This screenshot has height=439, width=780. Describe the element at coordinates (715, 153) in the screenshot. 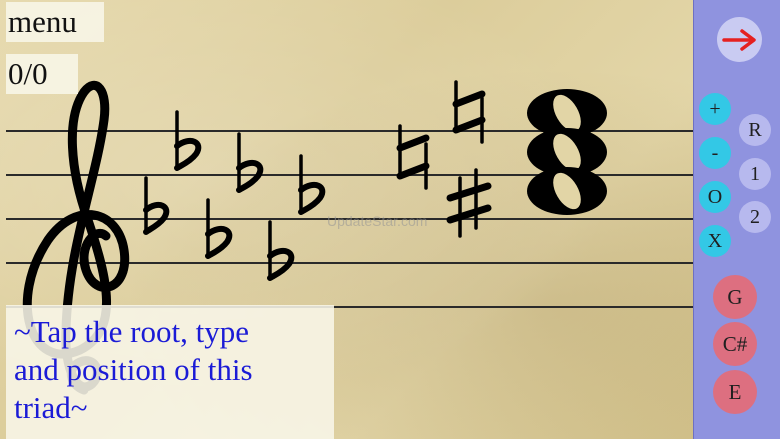

I see `minus-button: -` at that location.